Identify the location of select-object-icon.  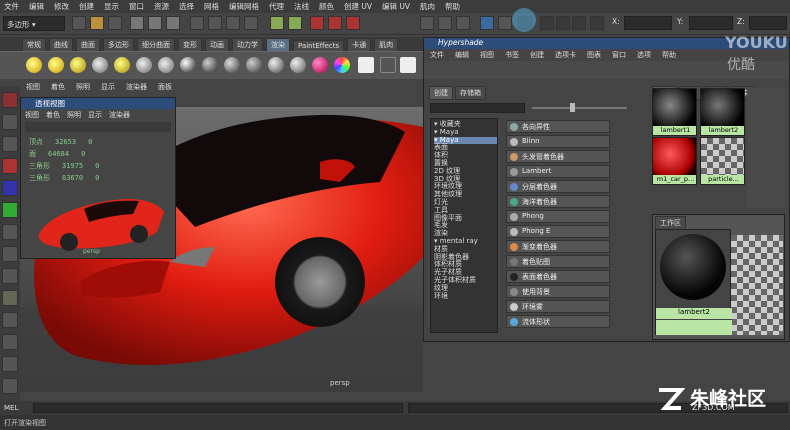
(155, 23).